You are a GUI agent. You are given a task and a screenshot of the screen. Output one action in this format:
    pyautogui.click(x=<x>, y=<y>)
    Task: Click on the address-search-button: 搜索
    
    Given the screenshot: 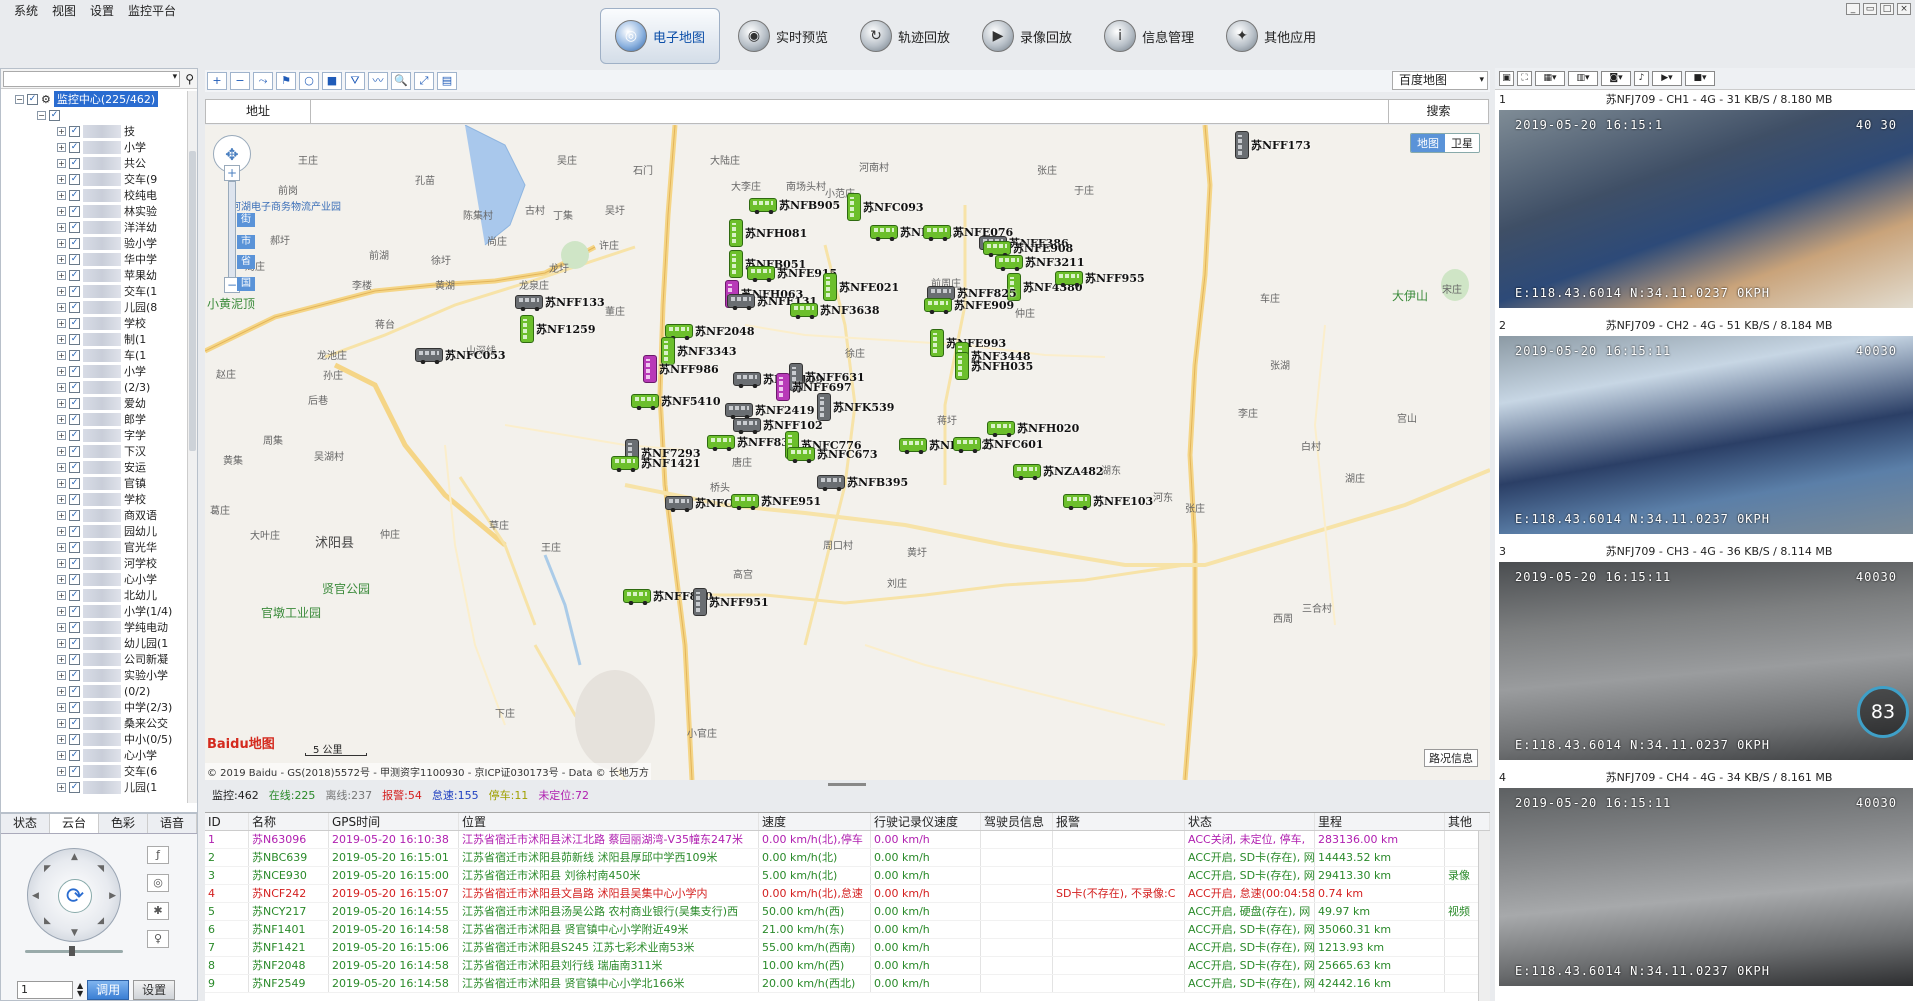 What is the action you would take?
    pyautogui.click(x=1438, y=111)
    